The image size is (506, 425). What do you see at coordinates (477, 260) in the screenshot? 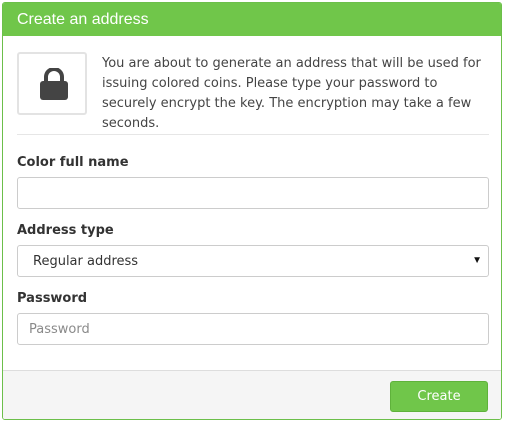
I see `dropdown-arrow-icon: ▼` at bounding box center [477, 260].